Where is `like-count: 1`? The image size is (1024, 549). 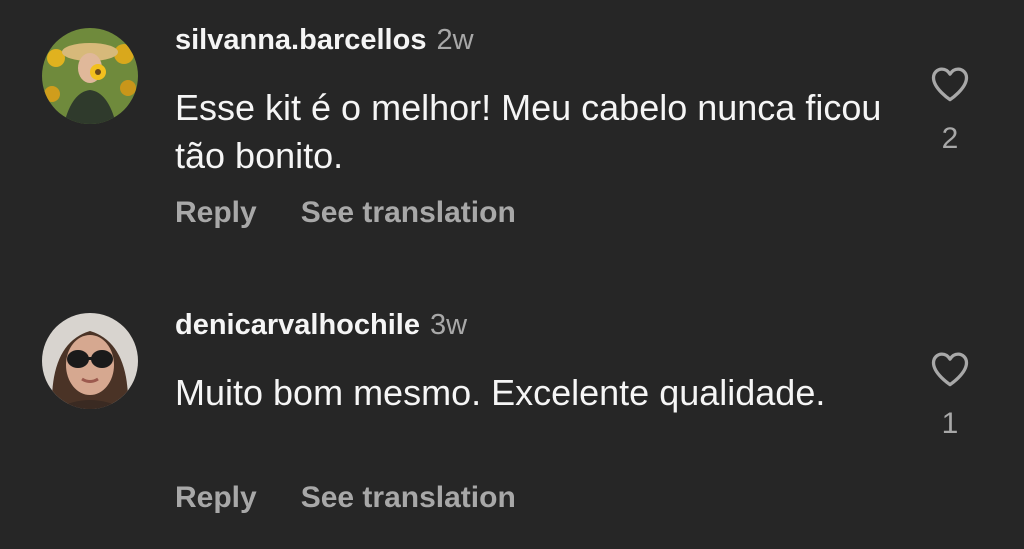 like-count: 1 is located at coordinates (950, 423).